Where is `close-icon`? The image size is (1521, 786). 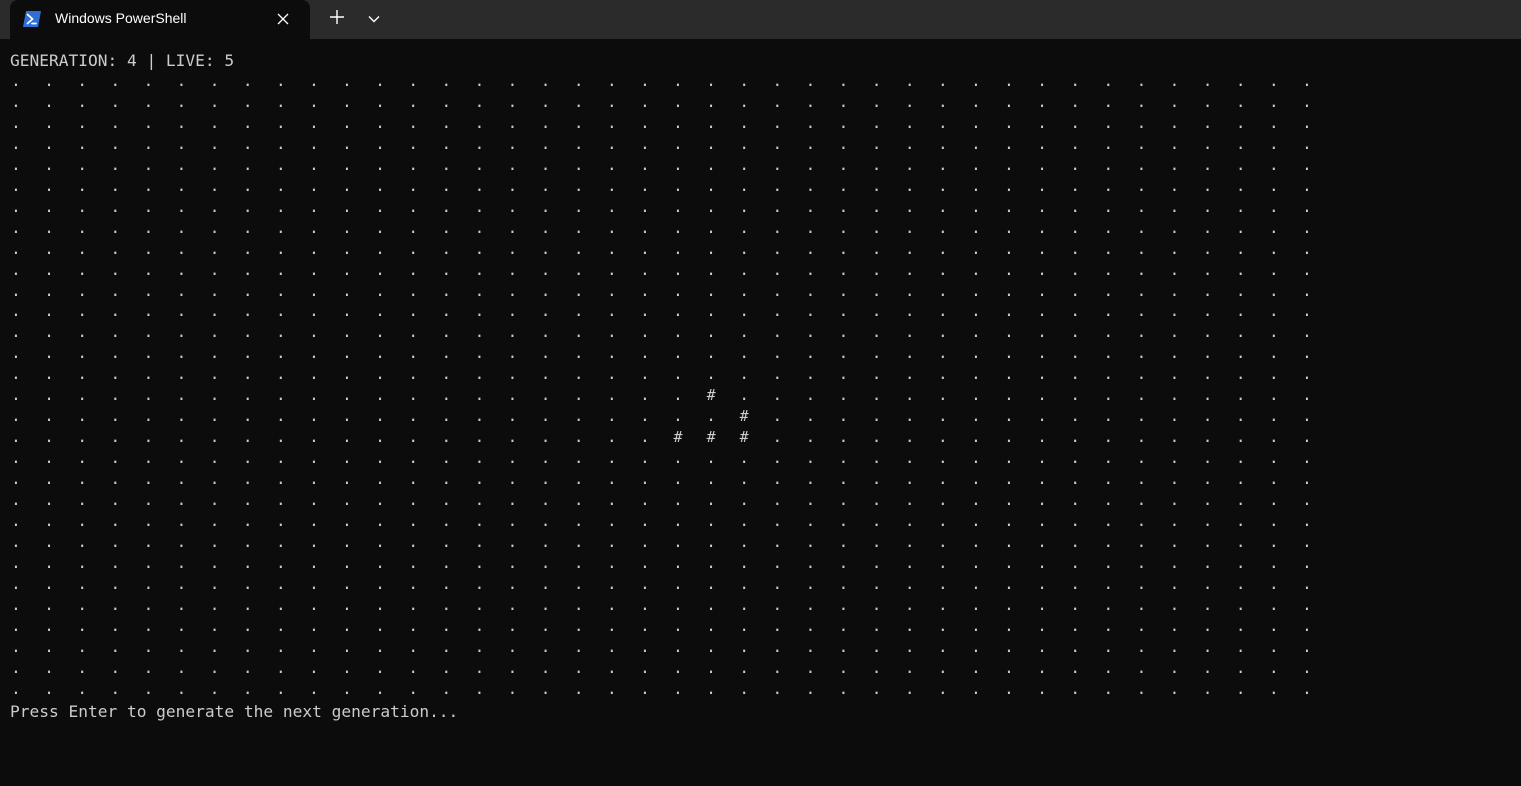
close-icon is located at coordinates (283, 19).